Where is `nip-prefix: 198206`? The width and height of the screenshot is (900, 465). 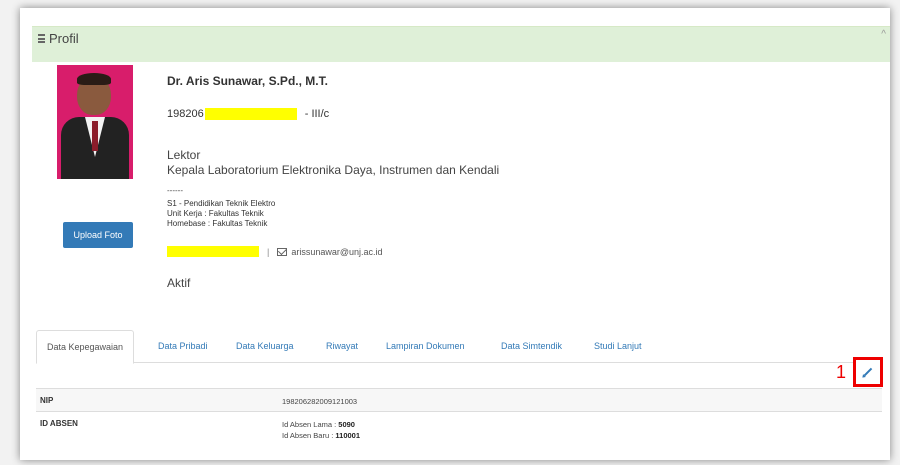 nip-prefix: 198206 is located at coordinates (185, 114).